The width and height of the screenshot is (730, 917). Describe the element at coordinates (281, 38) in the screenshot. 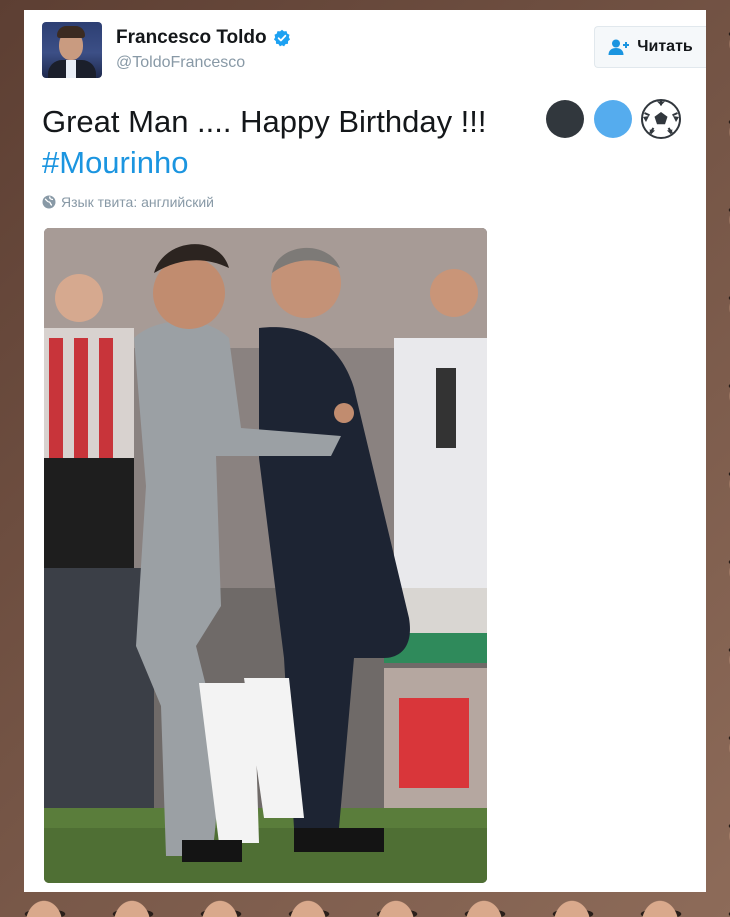

I see `verified-badge-icon` at that location.